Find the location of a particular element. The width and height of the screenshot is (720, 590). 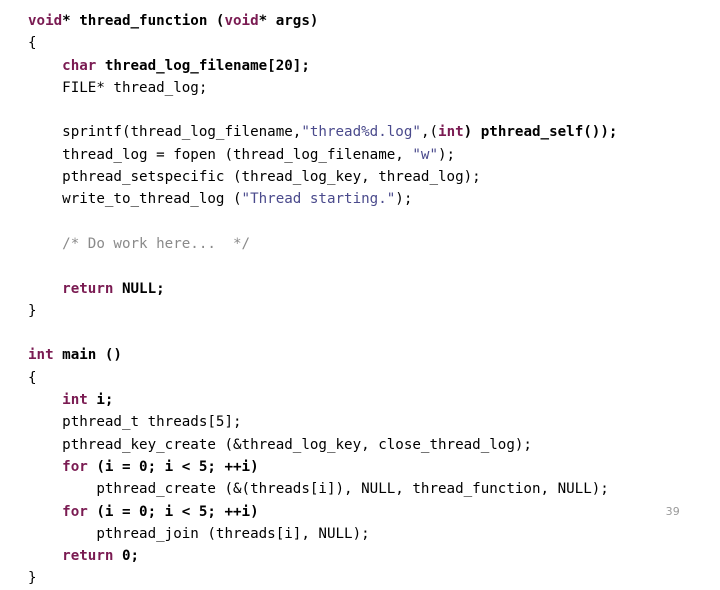

code-token: main () is located at coordinates (87, 355).